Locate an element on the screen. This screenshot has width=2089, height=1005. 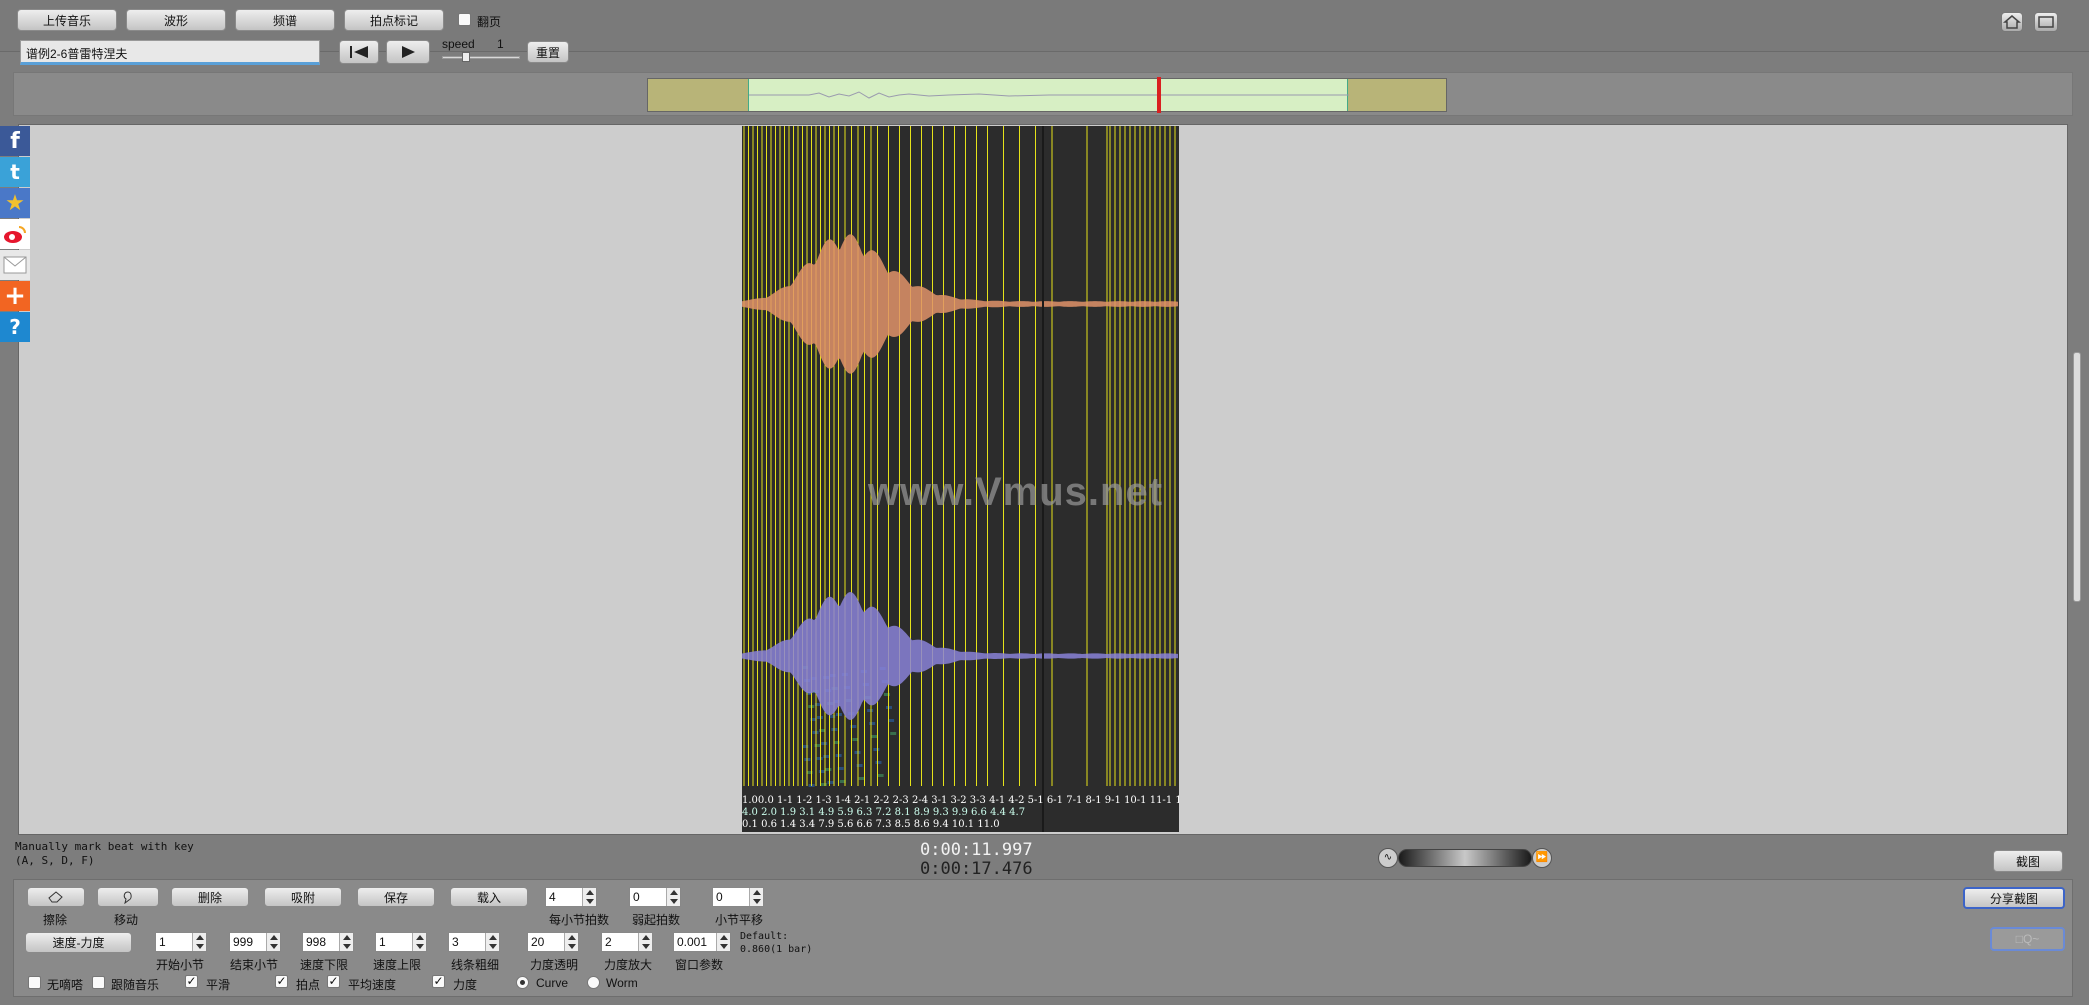
erase-tool-label: 擦除 is located at coordinates (55, 920).